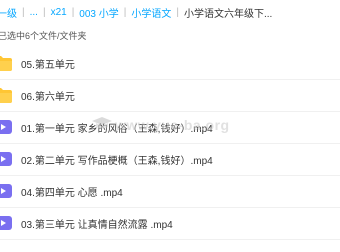 The image size is (340, 252). Describe the element at coordinates (170, 96) in the screenshot. I see `file-row-folder: 06.第六单元` at that location.